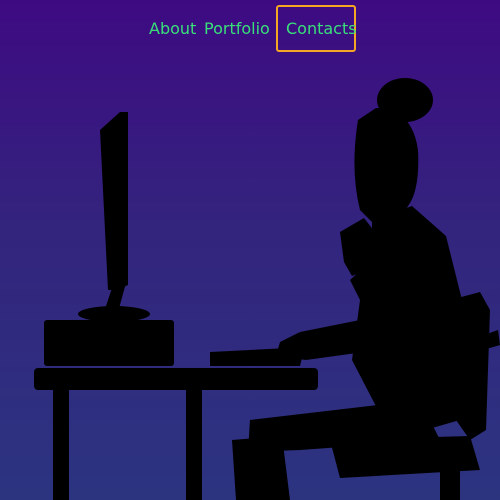 The height and width of the screenshot is (500, 500). I want to click on person-arm, so click(320, 340).